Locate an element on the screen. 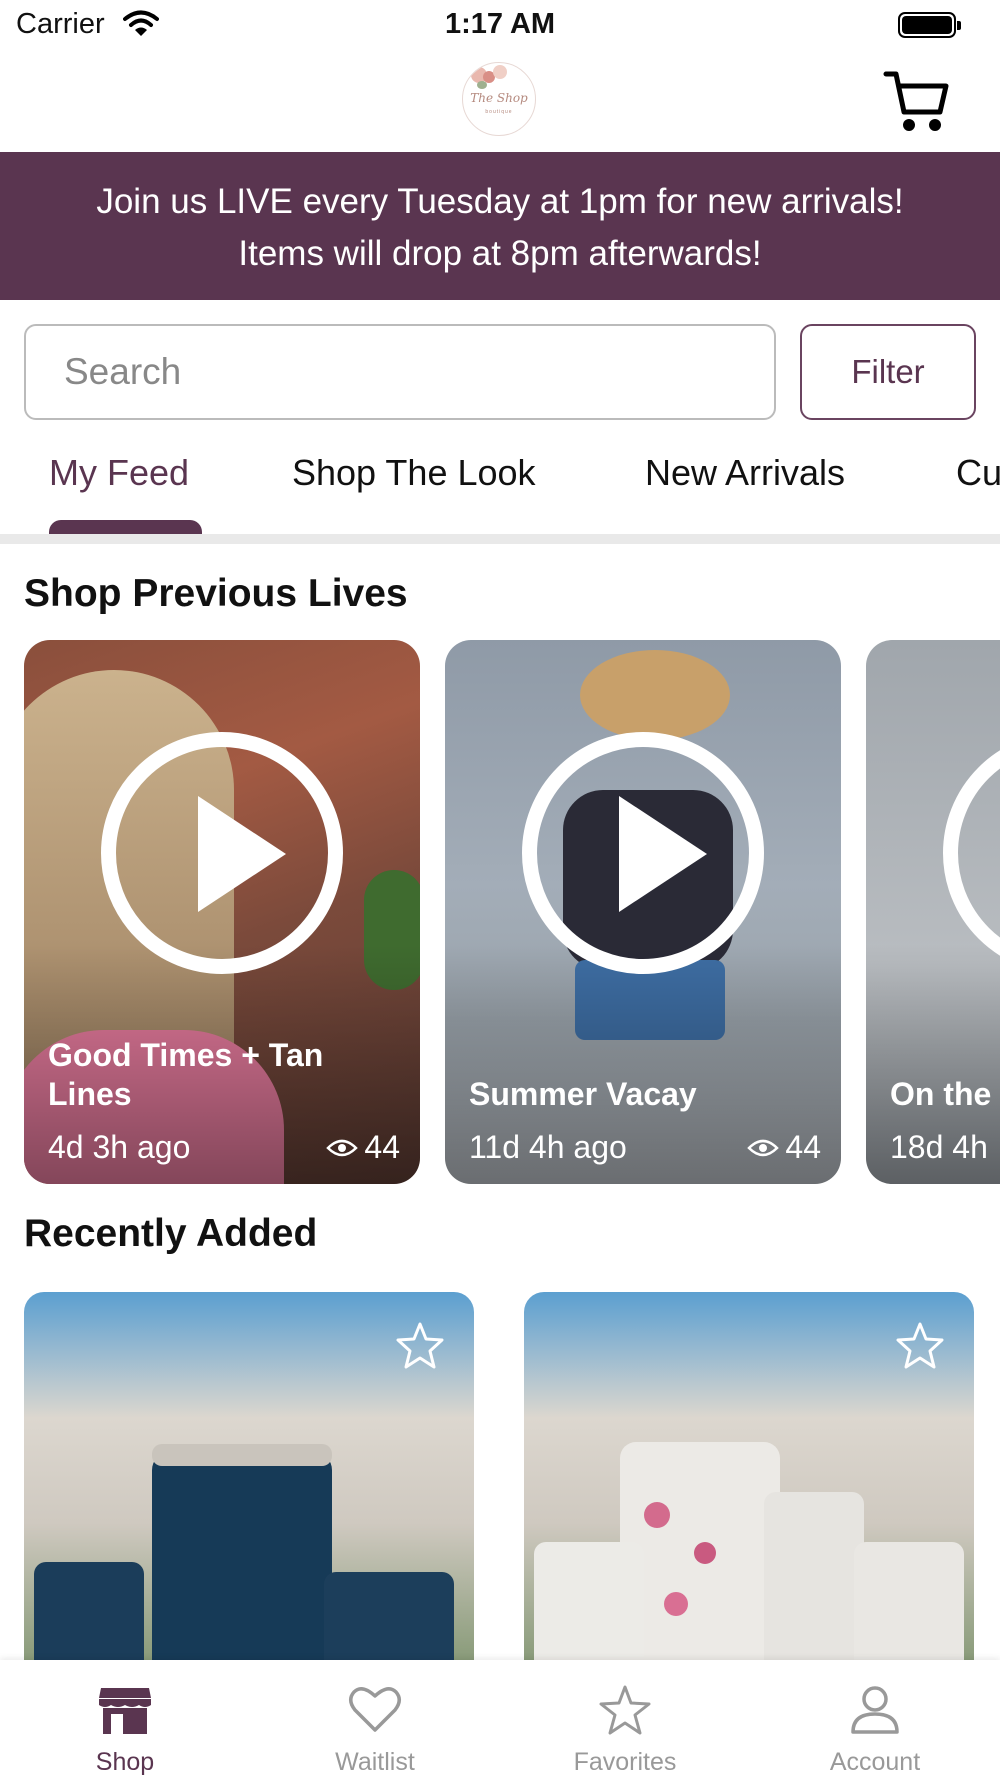 The height and width of the screenshot is (1778, 1000). live-time-ago: 18d 4h is located at coordinates (939, 1147).